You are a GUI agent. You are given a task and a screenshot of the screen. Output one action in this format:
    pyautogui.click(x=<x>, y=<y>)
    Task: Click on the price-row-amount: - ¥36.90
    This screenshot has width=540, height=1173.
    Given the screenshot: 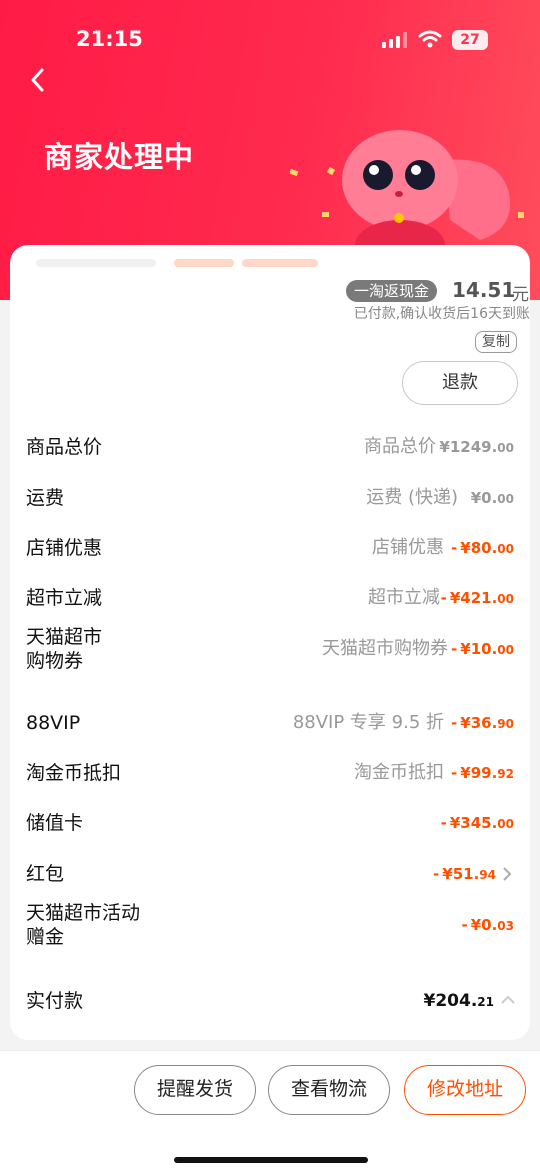 What is the action you would take?
    pyautogui.click(x=482, y=723)
    